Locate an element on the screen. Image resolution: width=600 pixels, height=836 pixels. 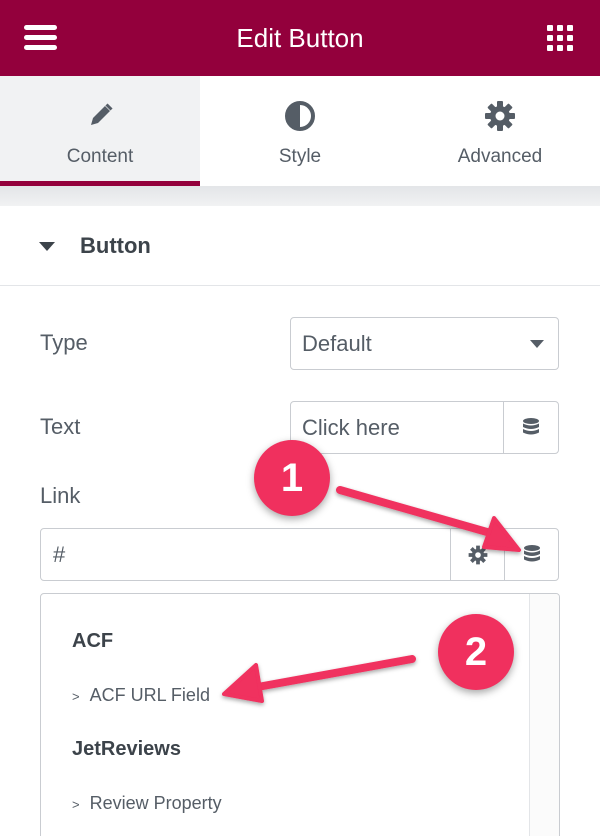
type-select-value: Default is located at coordinates (337, 343).